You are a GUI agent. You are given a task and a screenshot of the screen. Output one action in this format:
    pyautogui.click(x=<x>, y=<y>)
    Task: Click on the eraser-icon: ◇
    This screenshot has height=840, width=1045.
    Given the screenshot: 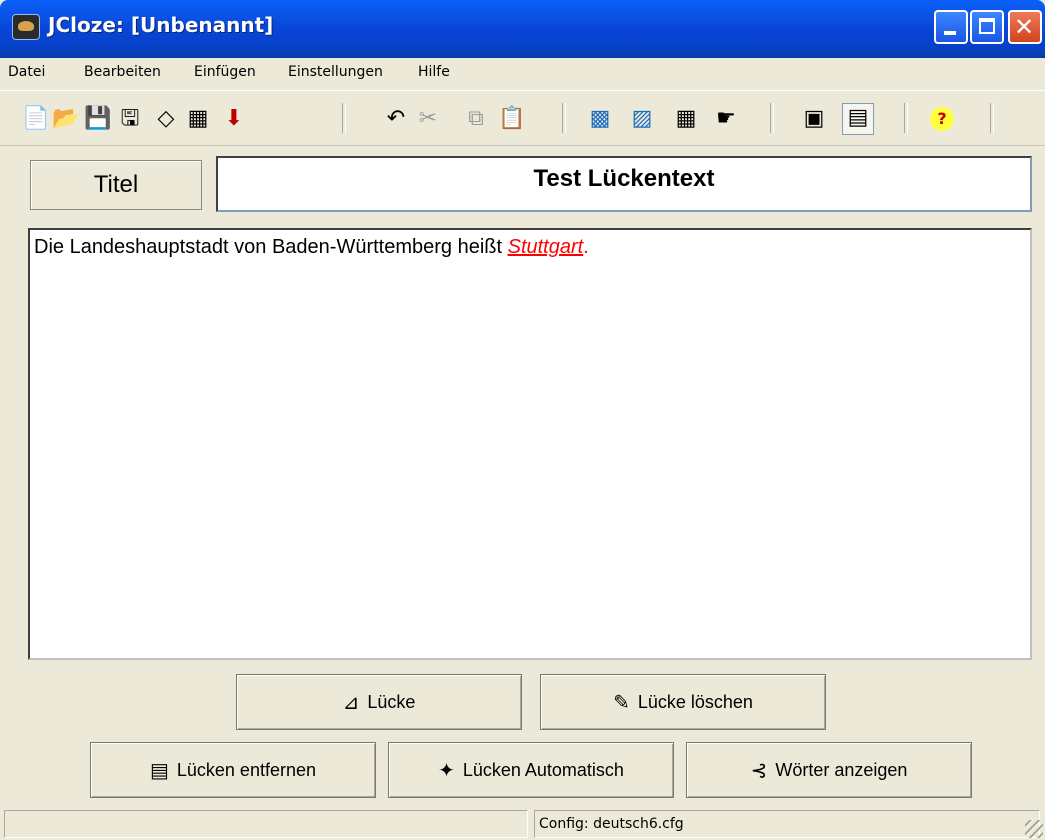 What is the action you would take?
    pyautogui.click(x=166, y=119)
    